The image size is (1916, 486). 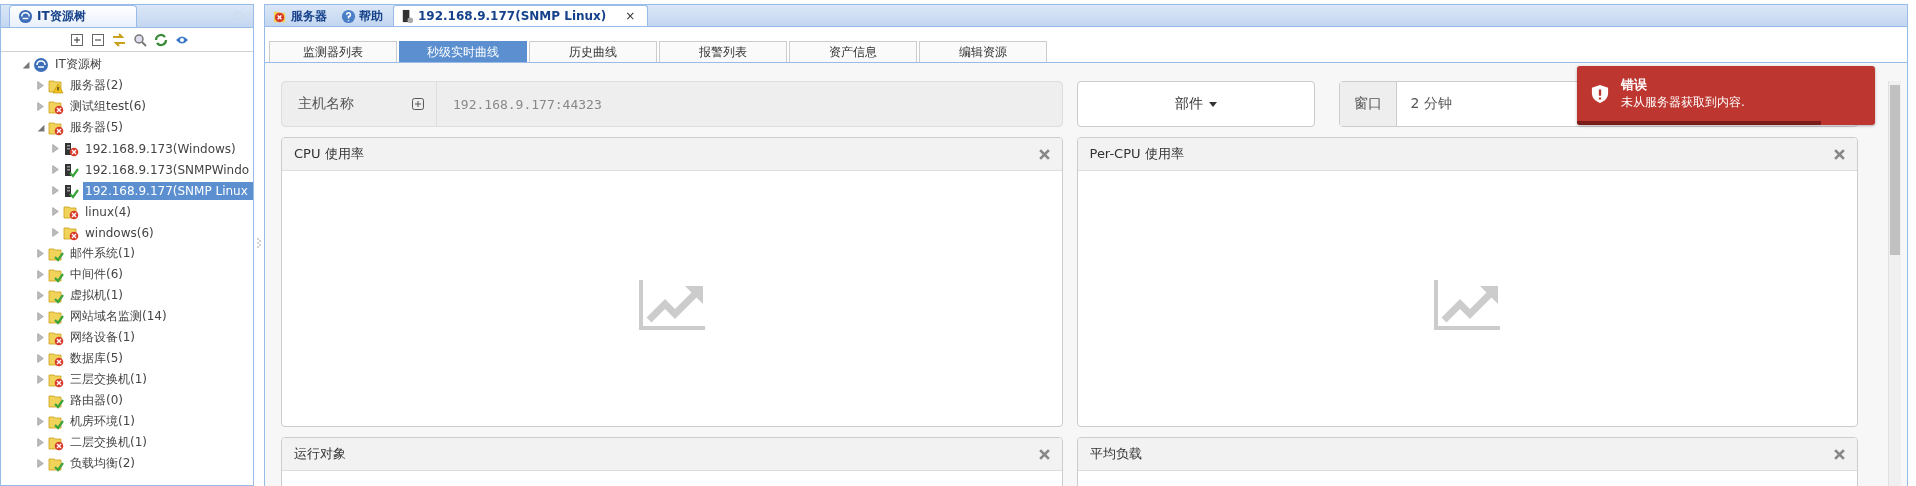 I want to click on card-title: Per-CPU 使用率, so click(x=1136, y=154).